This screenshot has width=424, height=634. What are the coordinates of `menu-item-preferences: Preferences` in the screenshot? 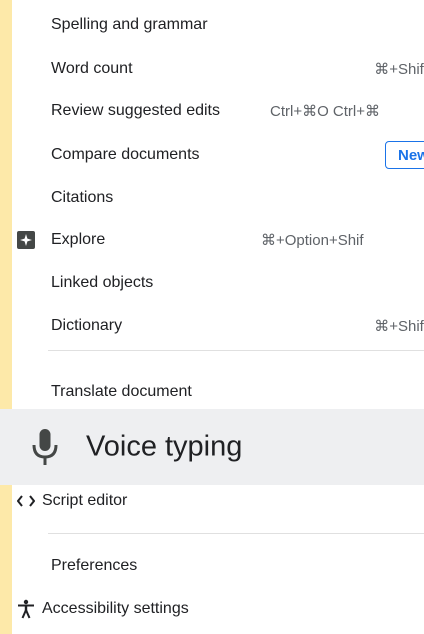 It's located at (218, 566).